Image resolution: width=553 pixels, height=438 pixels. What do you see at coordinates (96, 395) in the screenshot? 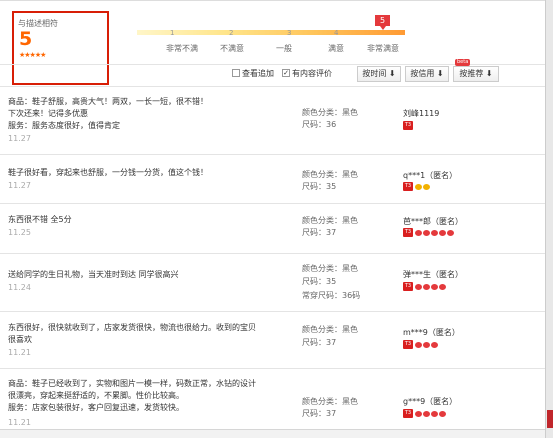
I see `review-line: 很漂亮，穿起来挺舒适的，不累脚。性价比较高。` at bounding box center [96, 395].